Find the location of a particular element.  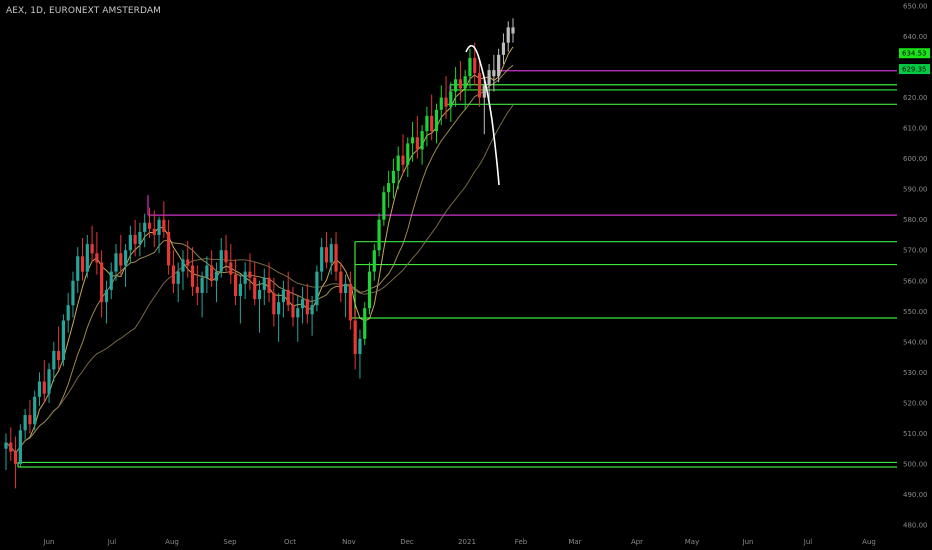

y-tick-label: 600.00 is located at coordinates (915, 159).